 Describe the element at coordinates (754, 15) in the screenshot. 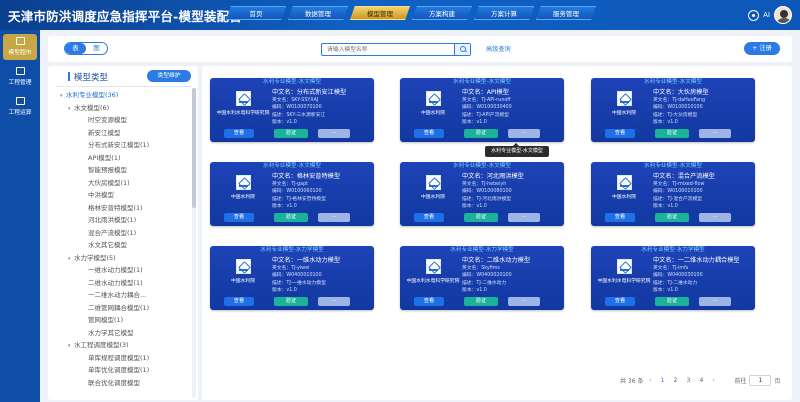

I see `settings-icon` at that location.